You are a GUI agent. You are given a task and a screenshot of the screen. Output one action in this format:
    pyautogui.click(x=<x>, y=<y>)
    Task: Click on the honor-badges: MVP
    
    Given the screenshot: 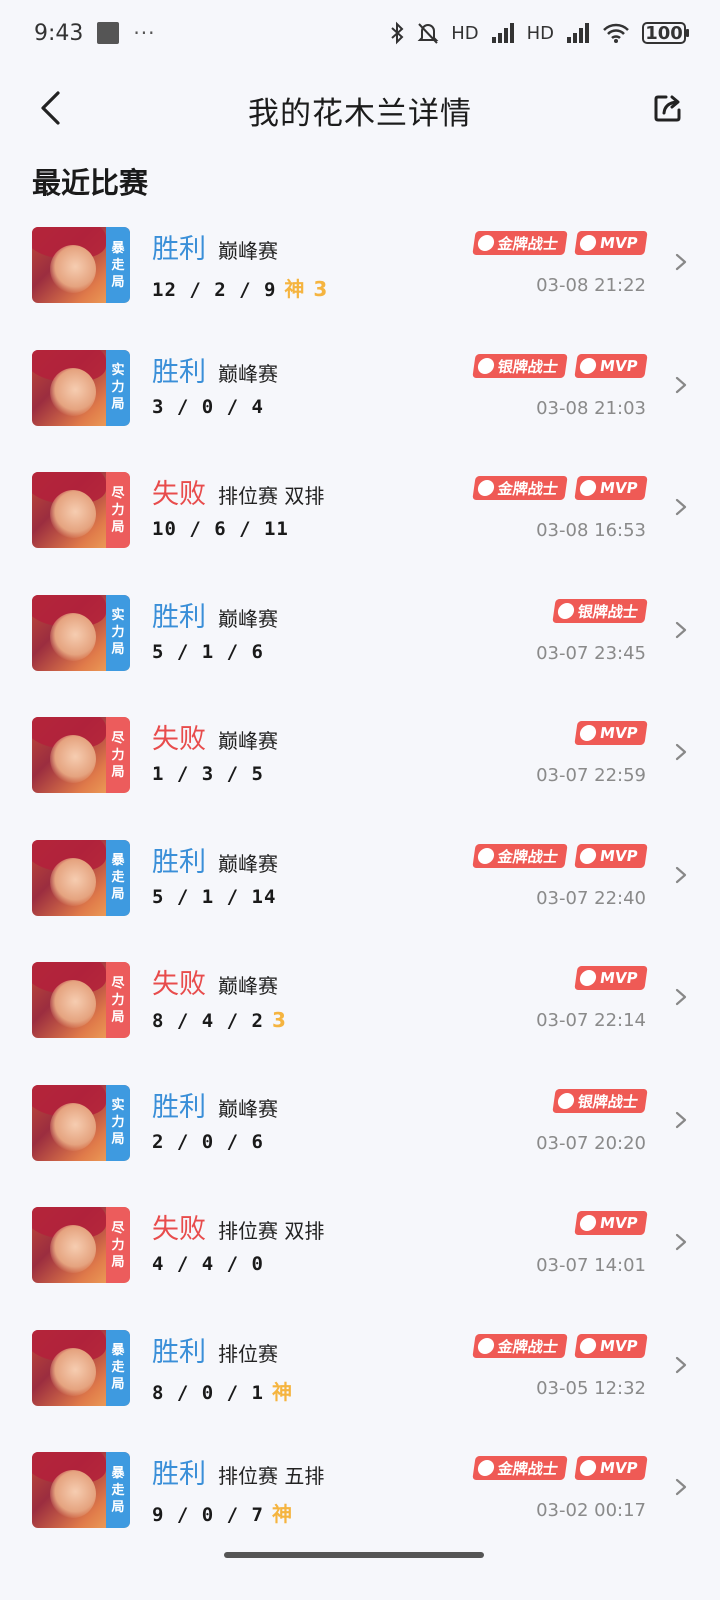 What is the action you would take?
    pyautogui.click(x=611, y=1223)
    